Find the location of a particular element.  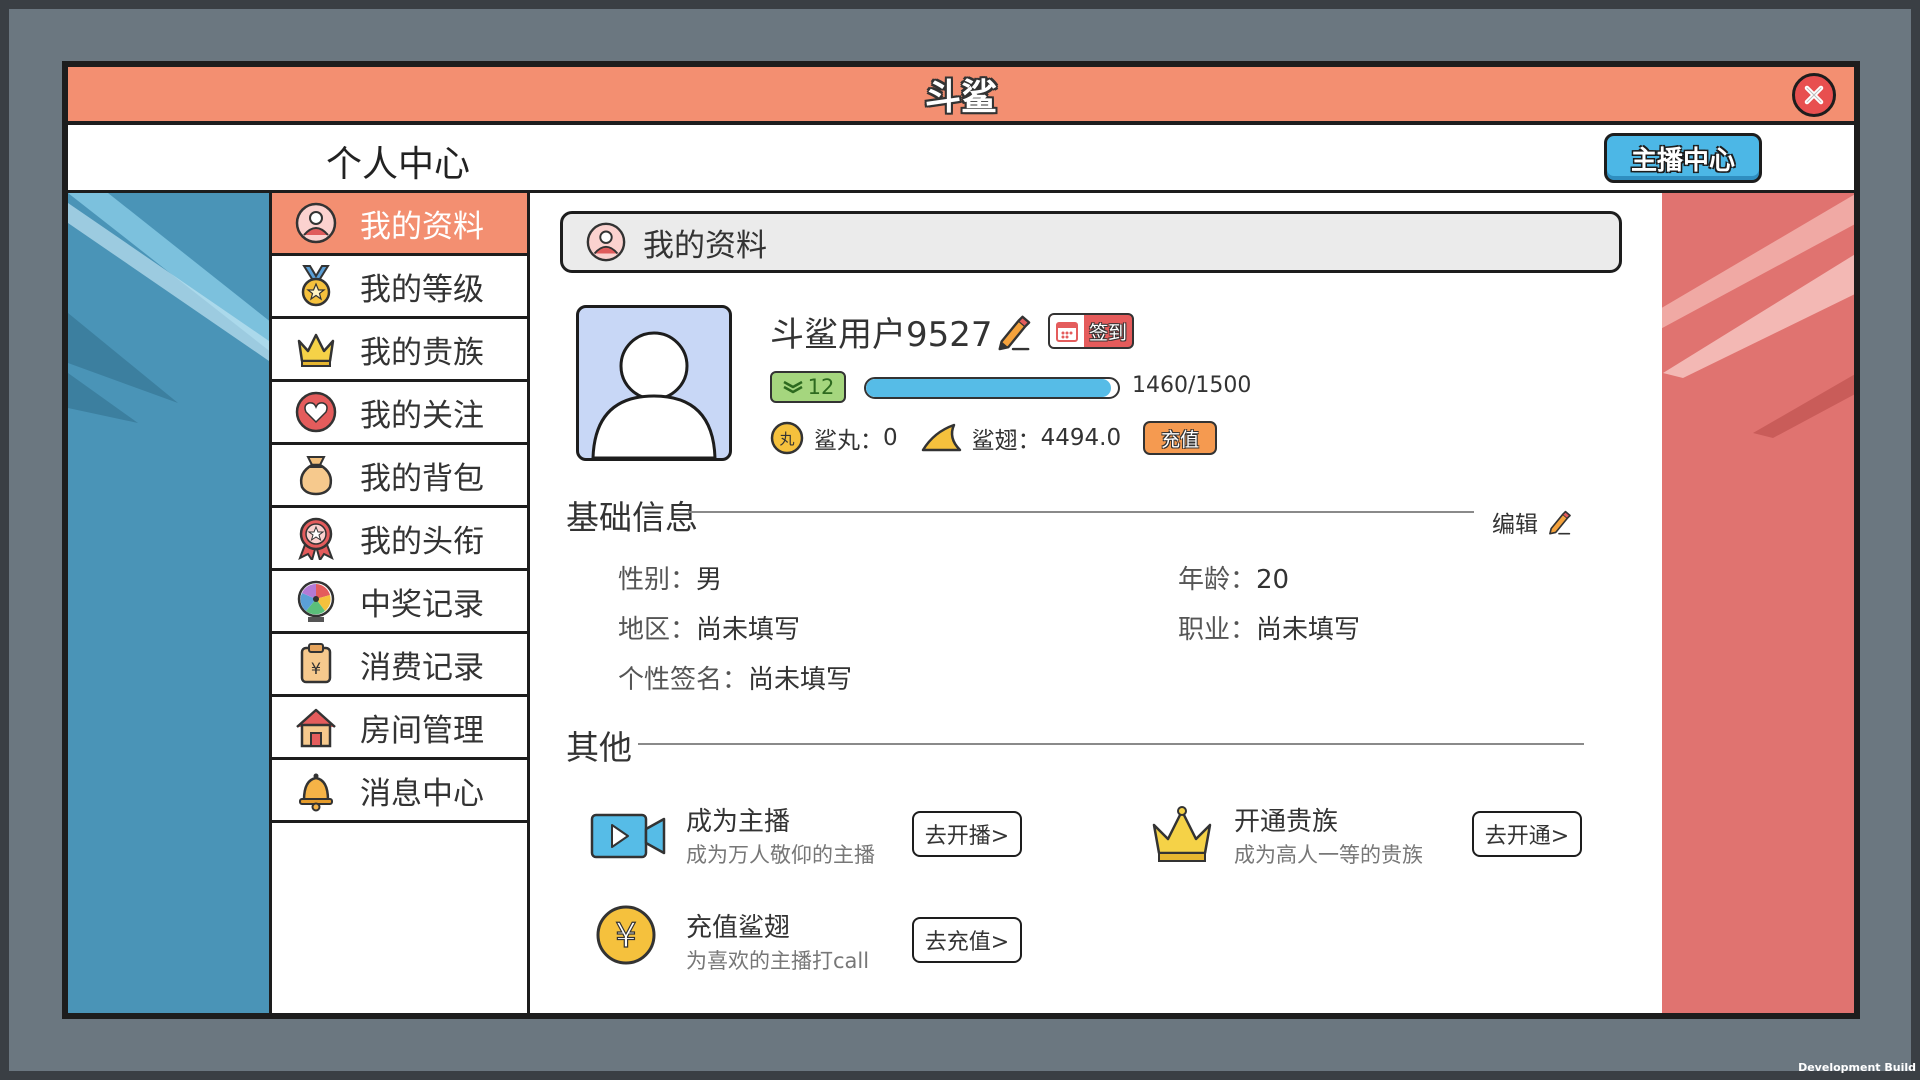

job-field: 职业：尚未填写 is located at coordinates (1269, 627).